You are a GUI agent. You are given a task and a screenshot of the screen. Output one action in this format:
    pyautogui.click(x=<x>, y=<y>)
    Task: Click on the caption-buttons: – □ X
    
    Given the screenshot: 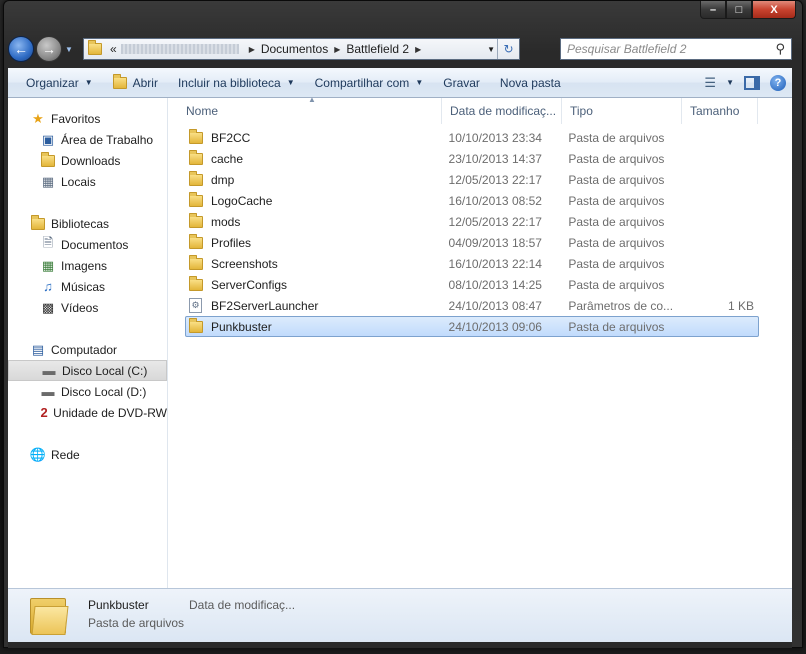 What is the action you would take?
    pyautogui.click(x=748, y=10)
    